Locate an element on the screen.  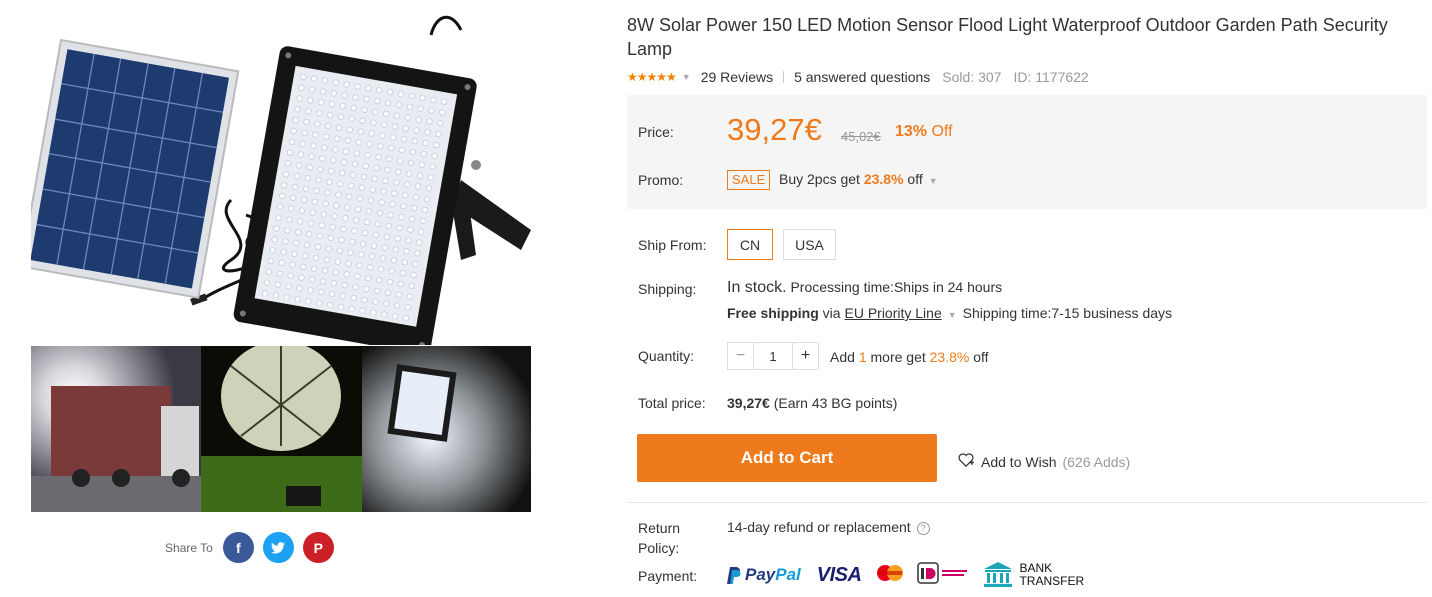
quantity-stepper: − 1 + is located at coordinates (773, 356).